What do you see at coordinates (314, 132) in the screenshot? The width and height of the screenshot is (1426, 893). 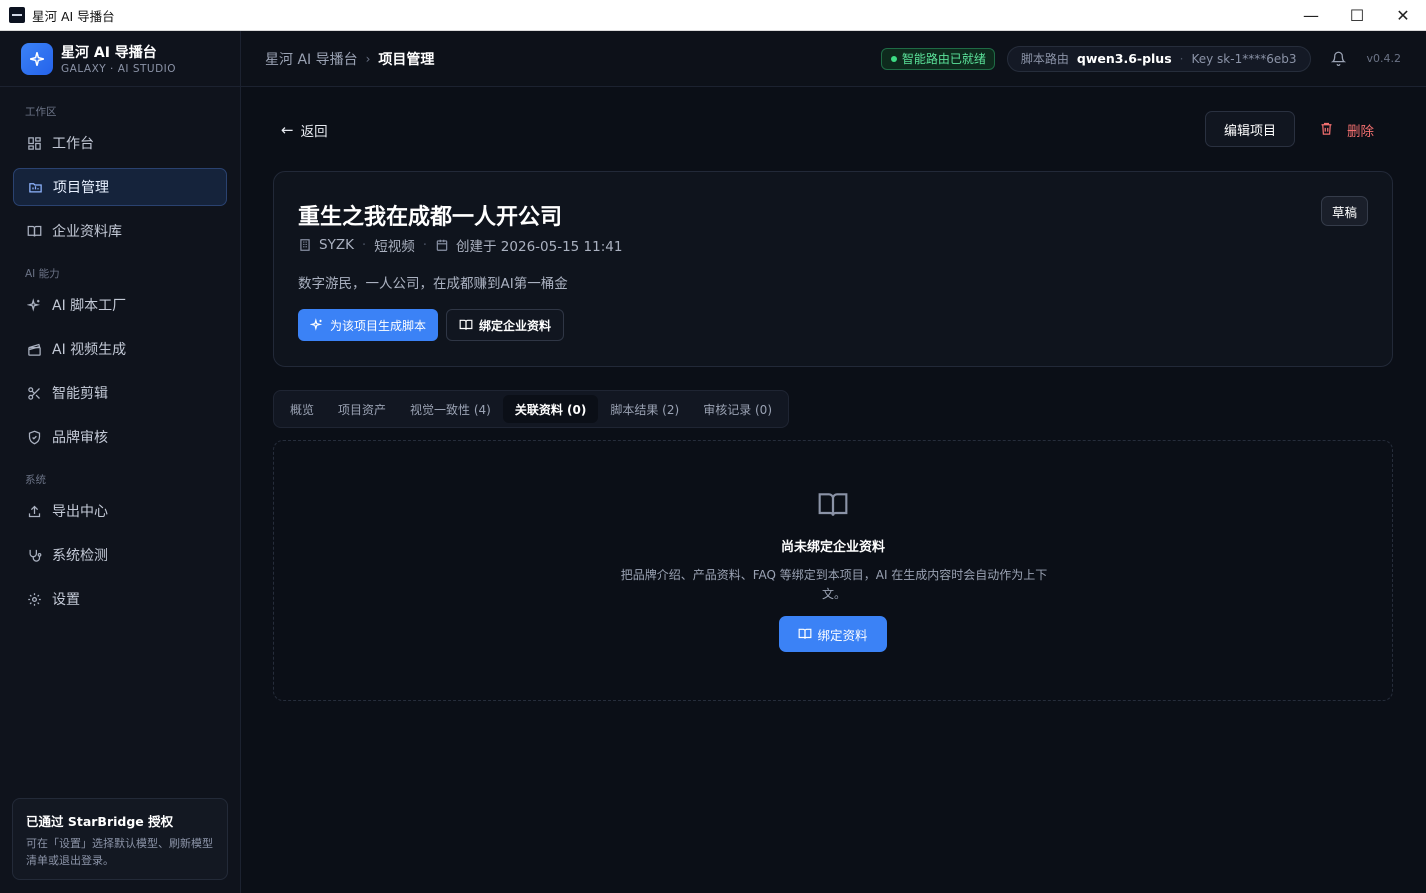 I see `back-label: 返回` at bounding box center [314, 132].